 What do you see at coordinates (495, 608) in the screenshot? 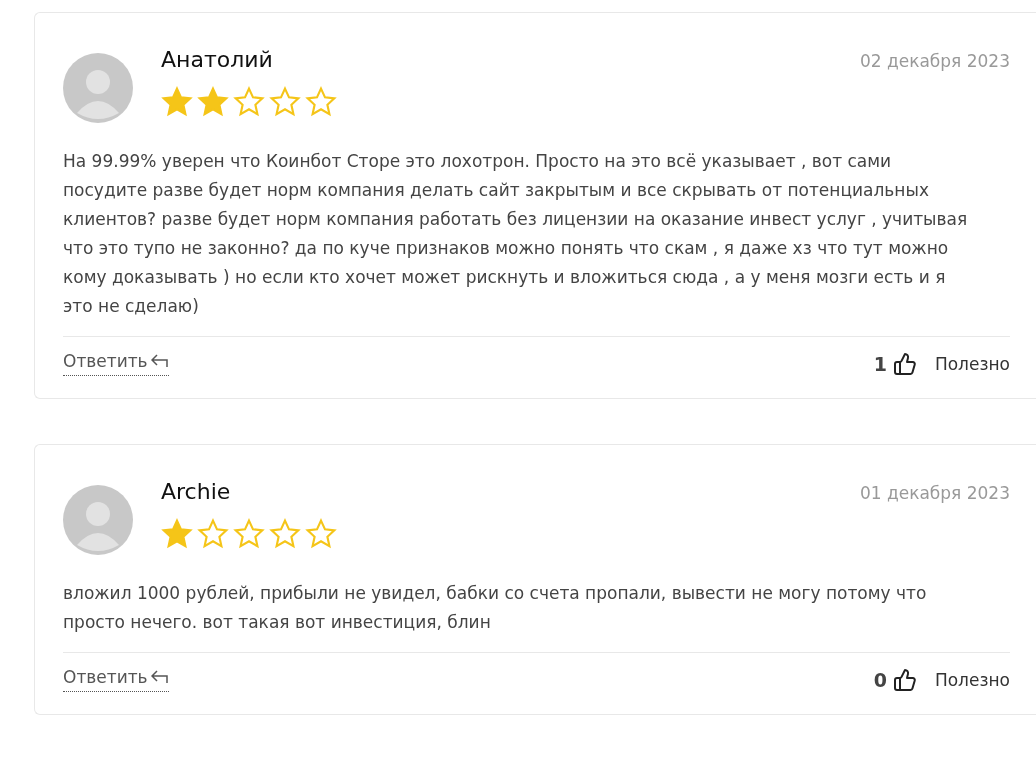
I see `review-text: вложил 1000 рублей, прибыли не увидел, бабки со счета пропали, вывести не могу потому что просто нечего. вот такая вот инвестиция, блин` at bounding box center [495, 608].